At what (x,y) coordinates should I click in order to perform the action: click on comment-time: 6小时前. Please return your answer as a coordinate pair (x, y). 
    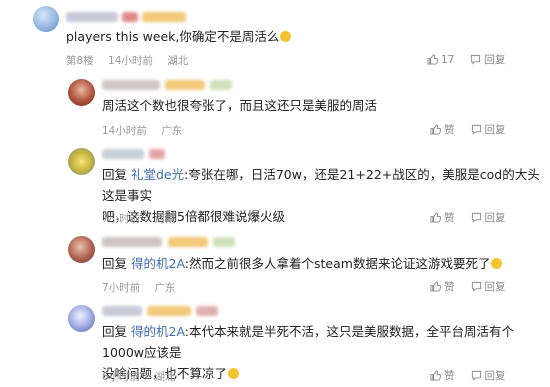
    Looking at the image, I should click on (121, 377).